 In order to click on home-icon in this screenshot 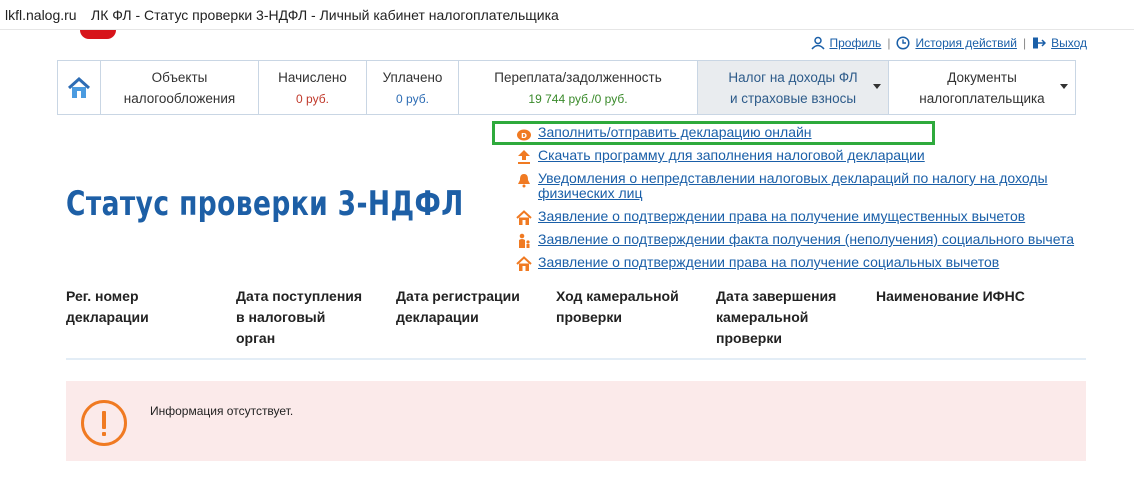, I will do `click(79, 87)`.